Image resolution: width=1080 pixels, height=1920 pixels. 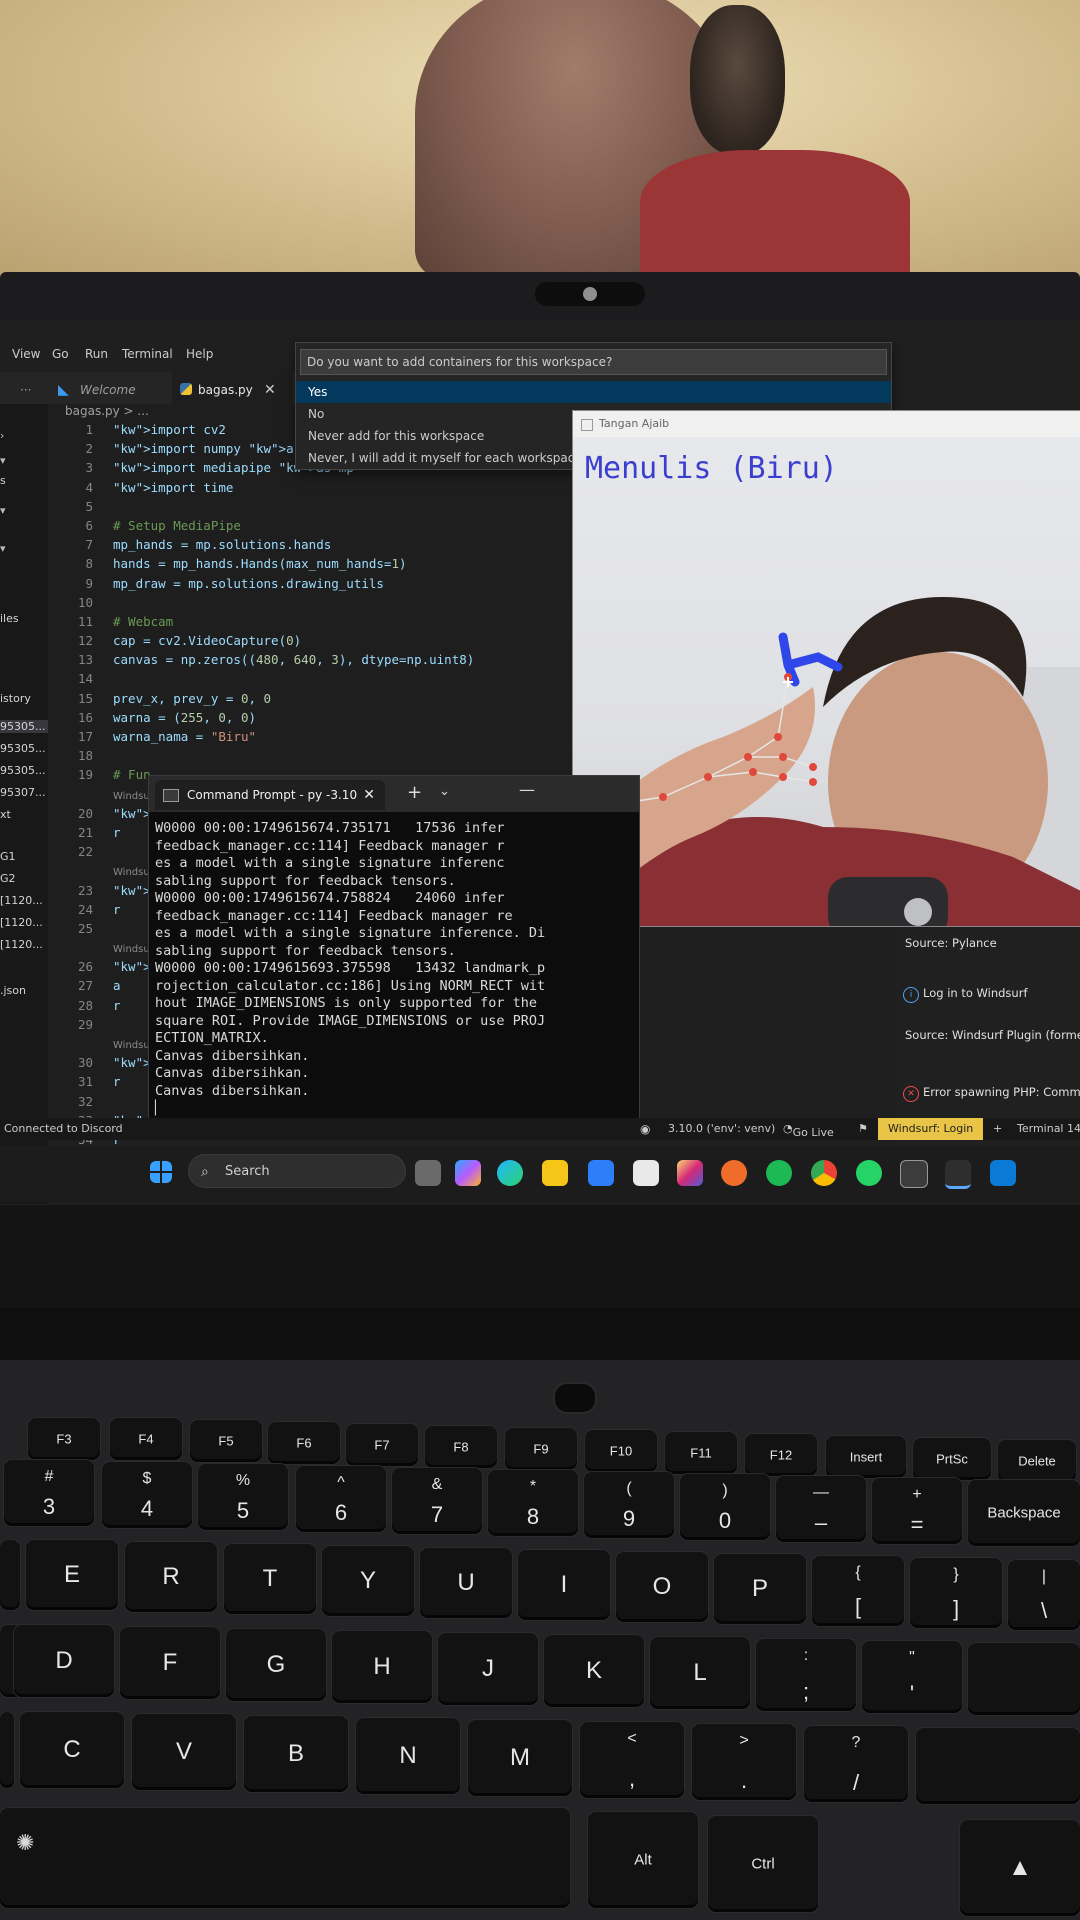 What do you see at coordinates (721, 1128) in the screenshot?
I see `python-interpreter: 3.10.0 ('env': venv)` at bounding box center [721, 1128].